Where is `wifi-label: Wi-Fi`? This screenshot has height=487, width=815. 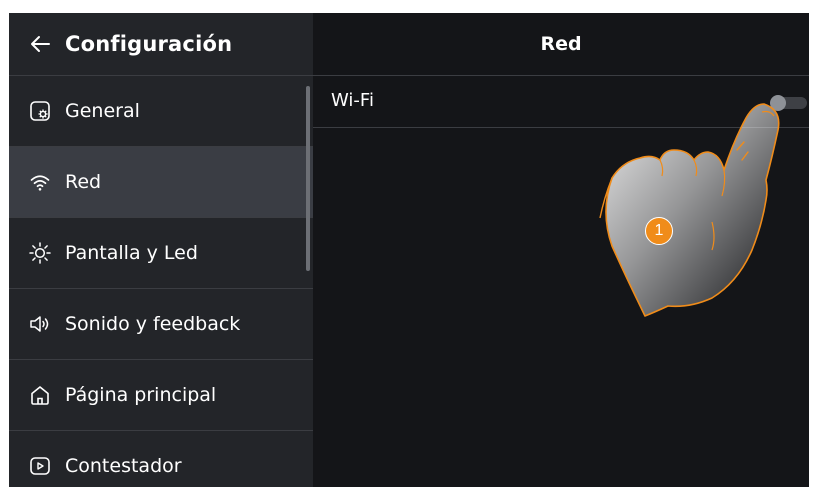
wifi-label: Wi-Fi is located at coordinates (352, 100).